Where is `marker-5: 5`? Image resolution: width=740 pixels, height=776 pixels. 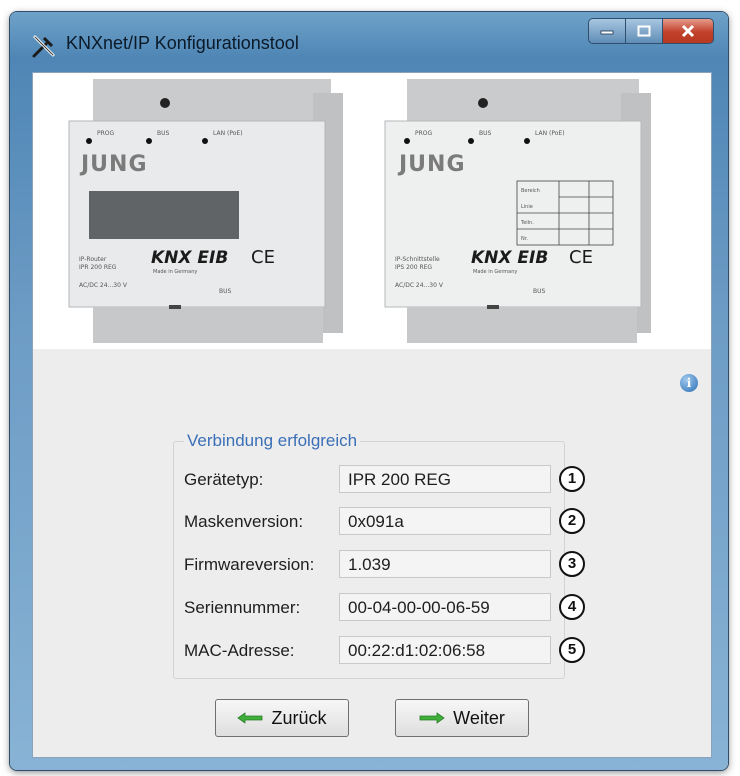 marker-5: 5 is located at coordinates (572, 650).